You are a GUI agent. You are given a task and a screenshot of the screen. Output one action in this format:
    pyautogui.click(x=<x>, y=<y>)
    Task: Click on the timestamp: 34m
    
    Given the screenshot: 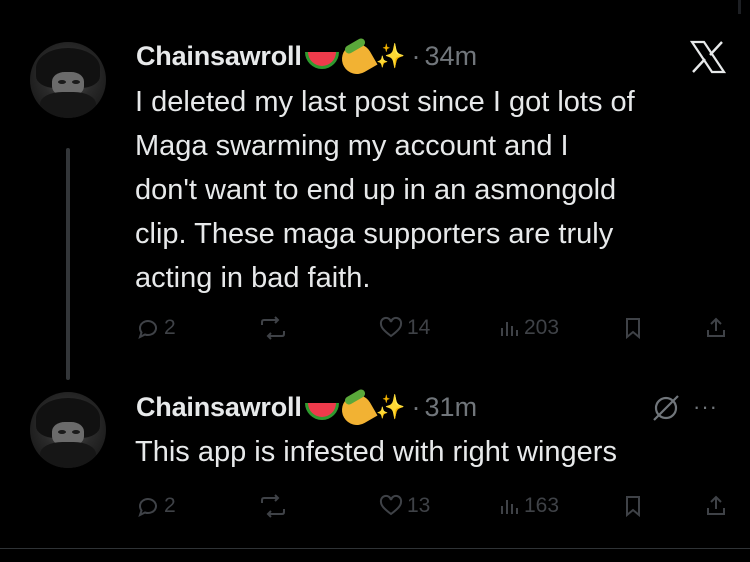 What is the action you would take?
    pyautogui.click(x=451, y=56)
    